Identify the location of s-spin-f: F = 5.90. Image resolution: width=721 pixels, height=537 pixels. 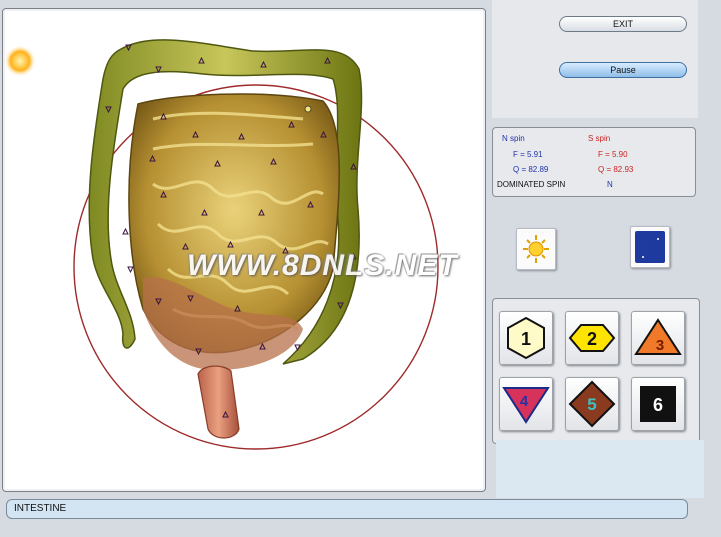
(613, 154).